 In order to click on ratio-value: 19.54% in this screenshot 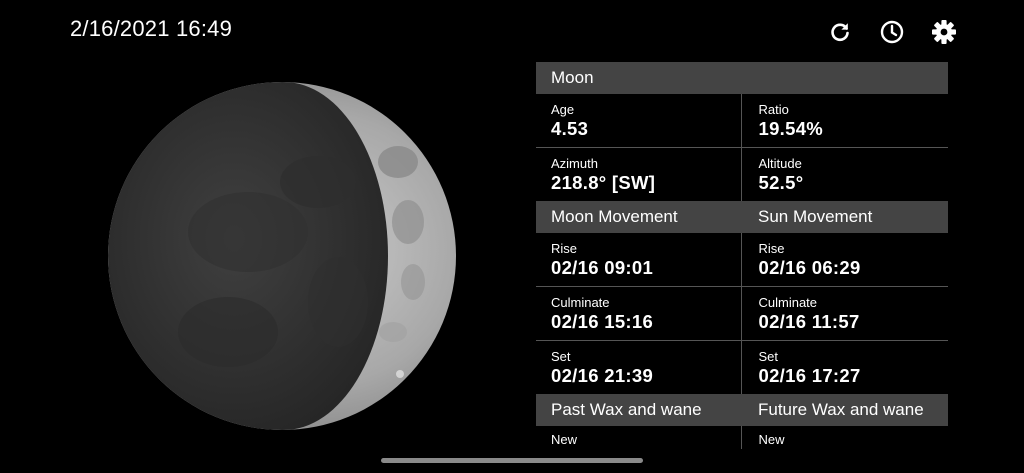, I will do `click(791, 128)`.